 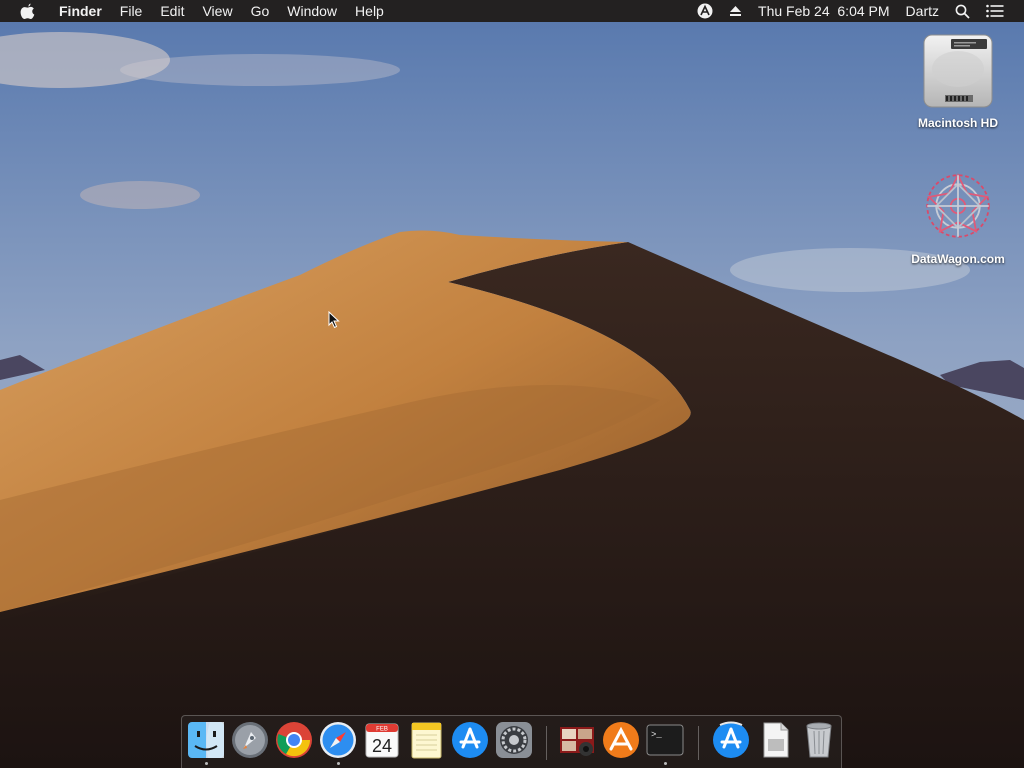 I want to click on dock-calendar: FEB 24, so click(x=382, y=741).